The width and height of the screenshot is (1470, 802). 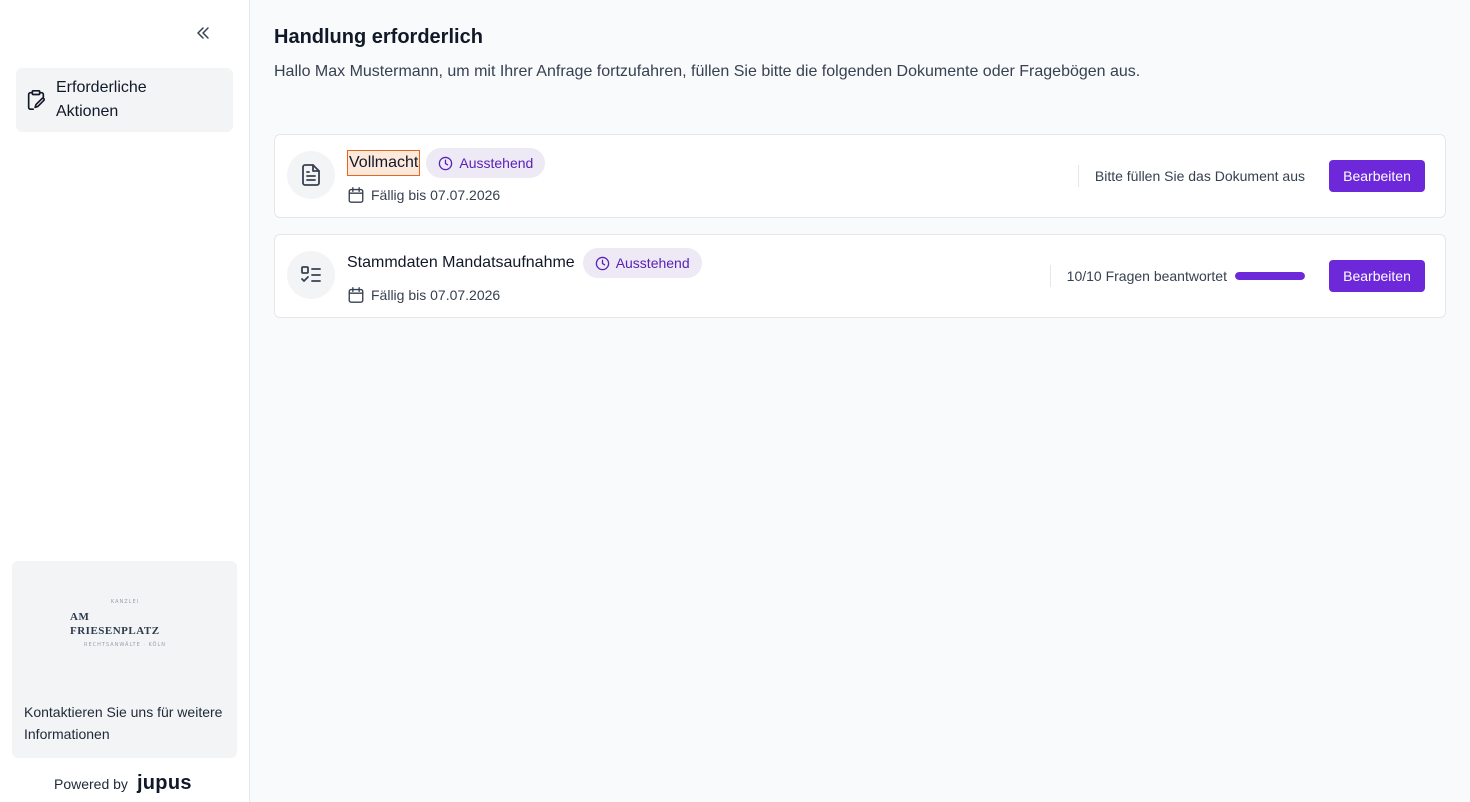 I want to click on chevrons-left-icon, so click(x=203, y=33).